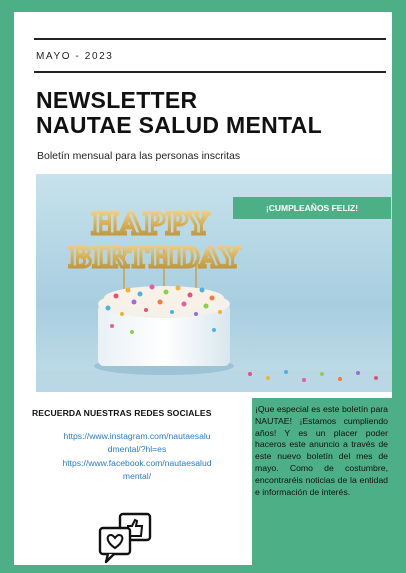 Image resolution: width=406 pixels, height=573 pixels. What do you see at coordinates (399, 286) in the screenshot?
I see `frame-right` at bounding box center [399, 286].